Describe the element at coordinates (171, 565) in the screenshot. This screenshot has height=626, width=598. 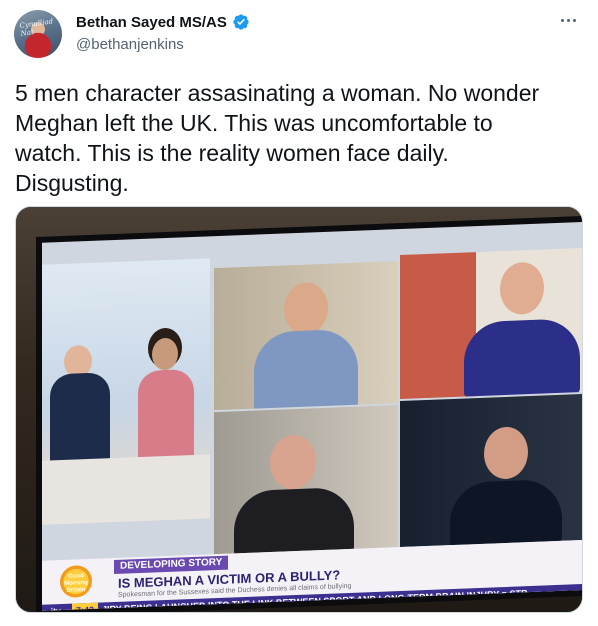
I see `developing-story-label: DEVELOPING STORY` at that location.